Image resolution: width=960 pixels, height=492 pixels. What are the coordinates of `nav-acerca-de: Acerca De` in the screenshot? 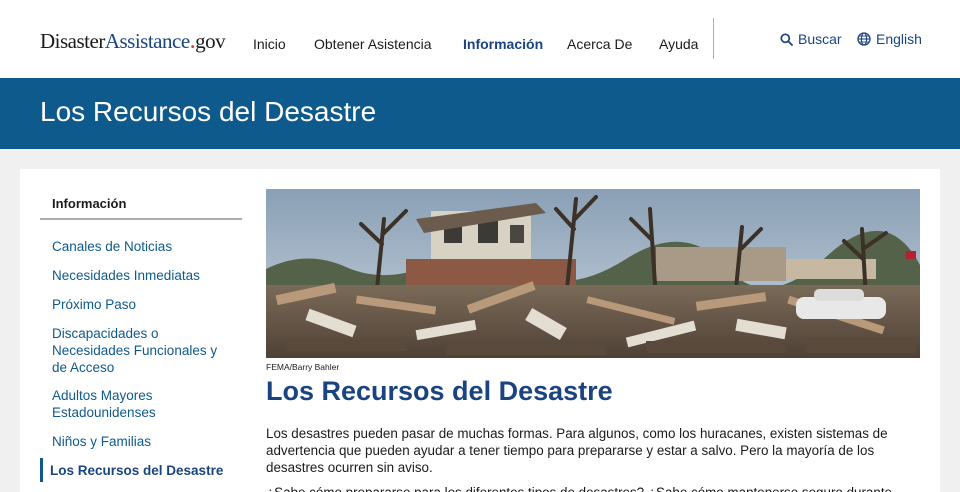 It's located at (599, 44).